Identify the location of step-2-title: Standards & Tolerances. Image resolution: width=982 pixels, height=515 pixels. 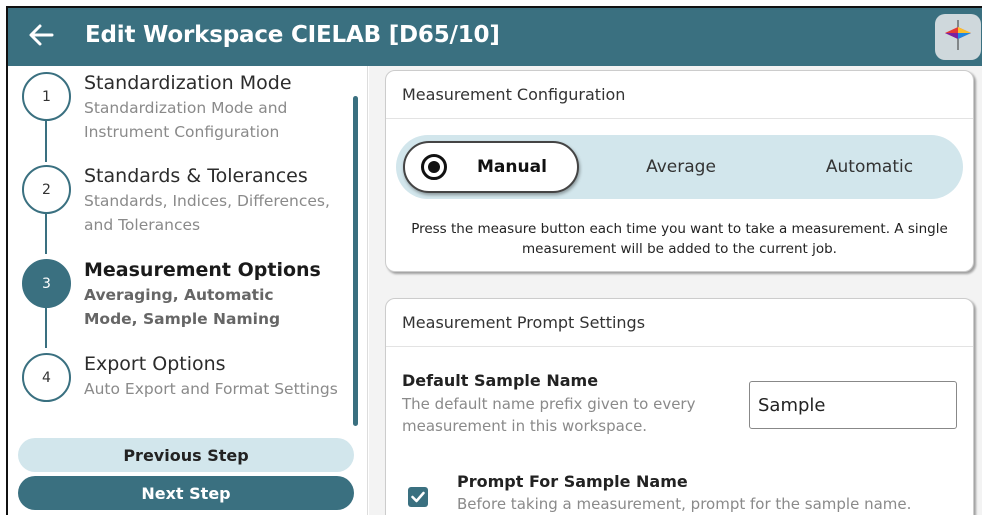
(196, 176).